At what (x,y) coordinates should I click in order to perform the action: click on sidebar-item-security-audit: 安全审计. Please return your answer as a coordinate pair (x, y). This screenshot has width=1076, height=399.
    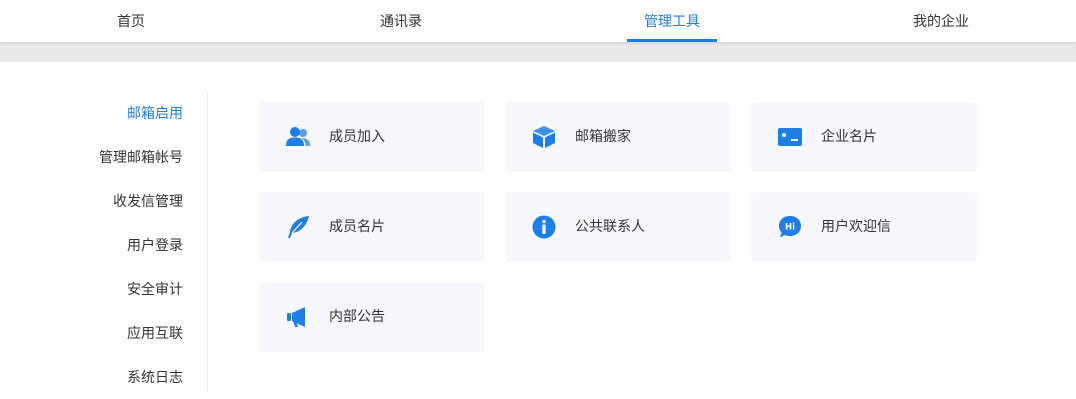
    Looking at the image, I should click on (155, 290).